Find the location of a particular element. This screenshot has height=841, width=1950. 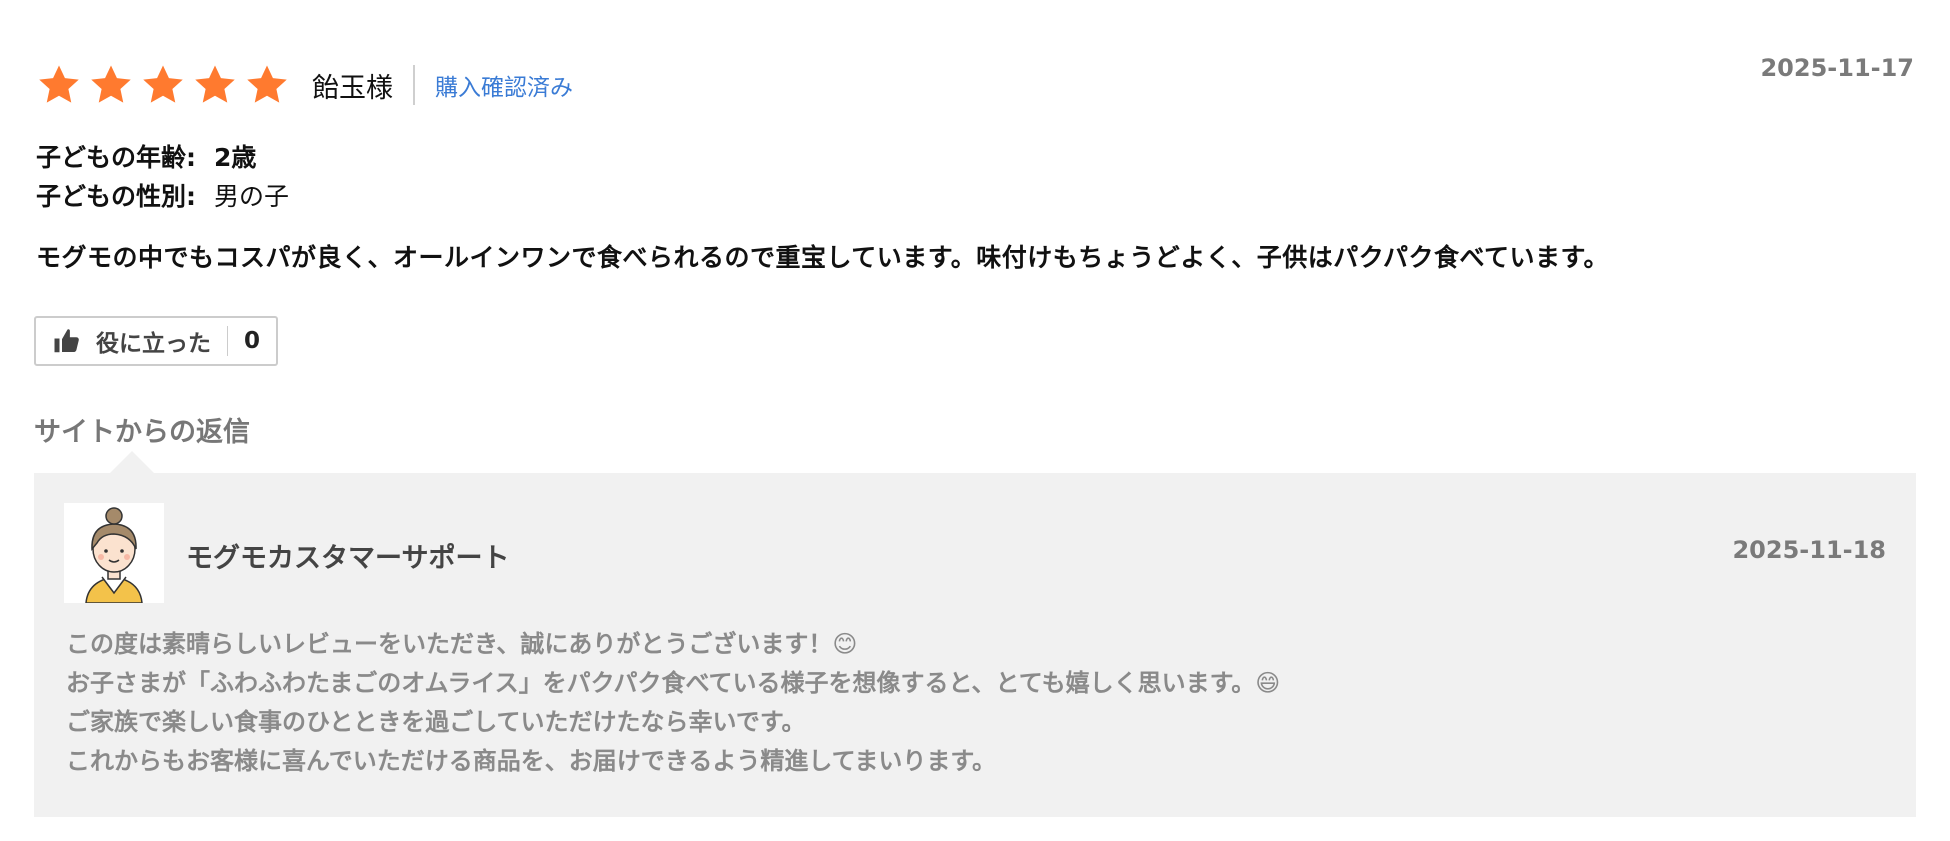

star-rating is located at coordinates (163, 85).